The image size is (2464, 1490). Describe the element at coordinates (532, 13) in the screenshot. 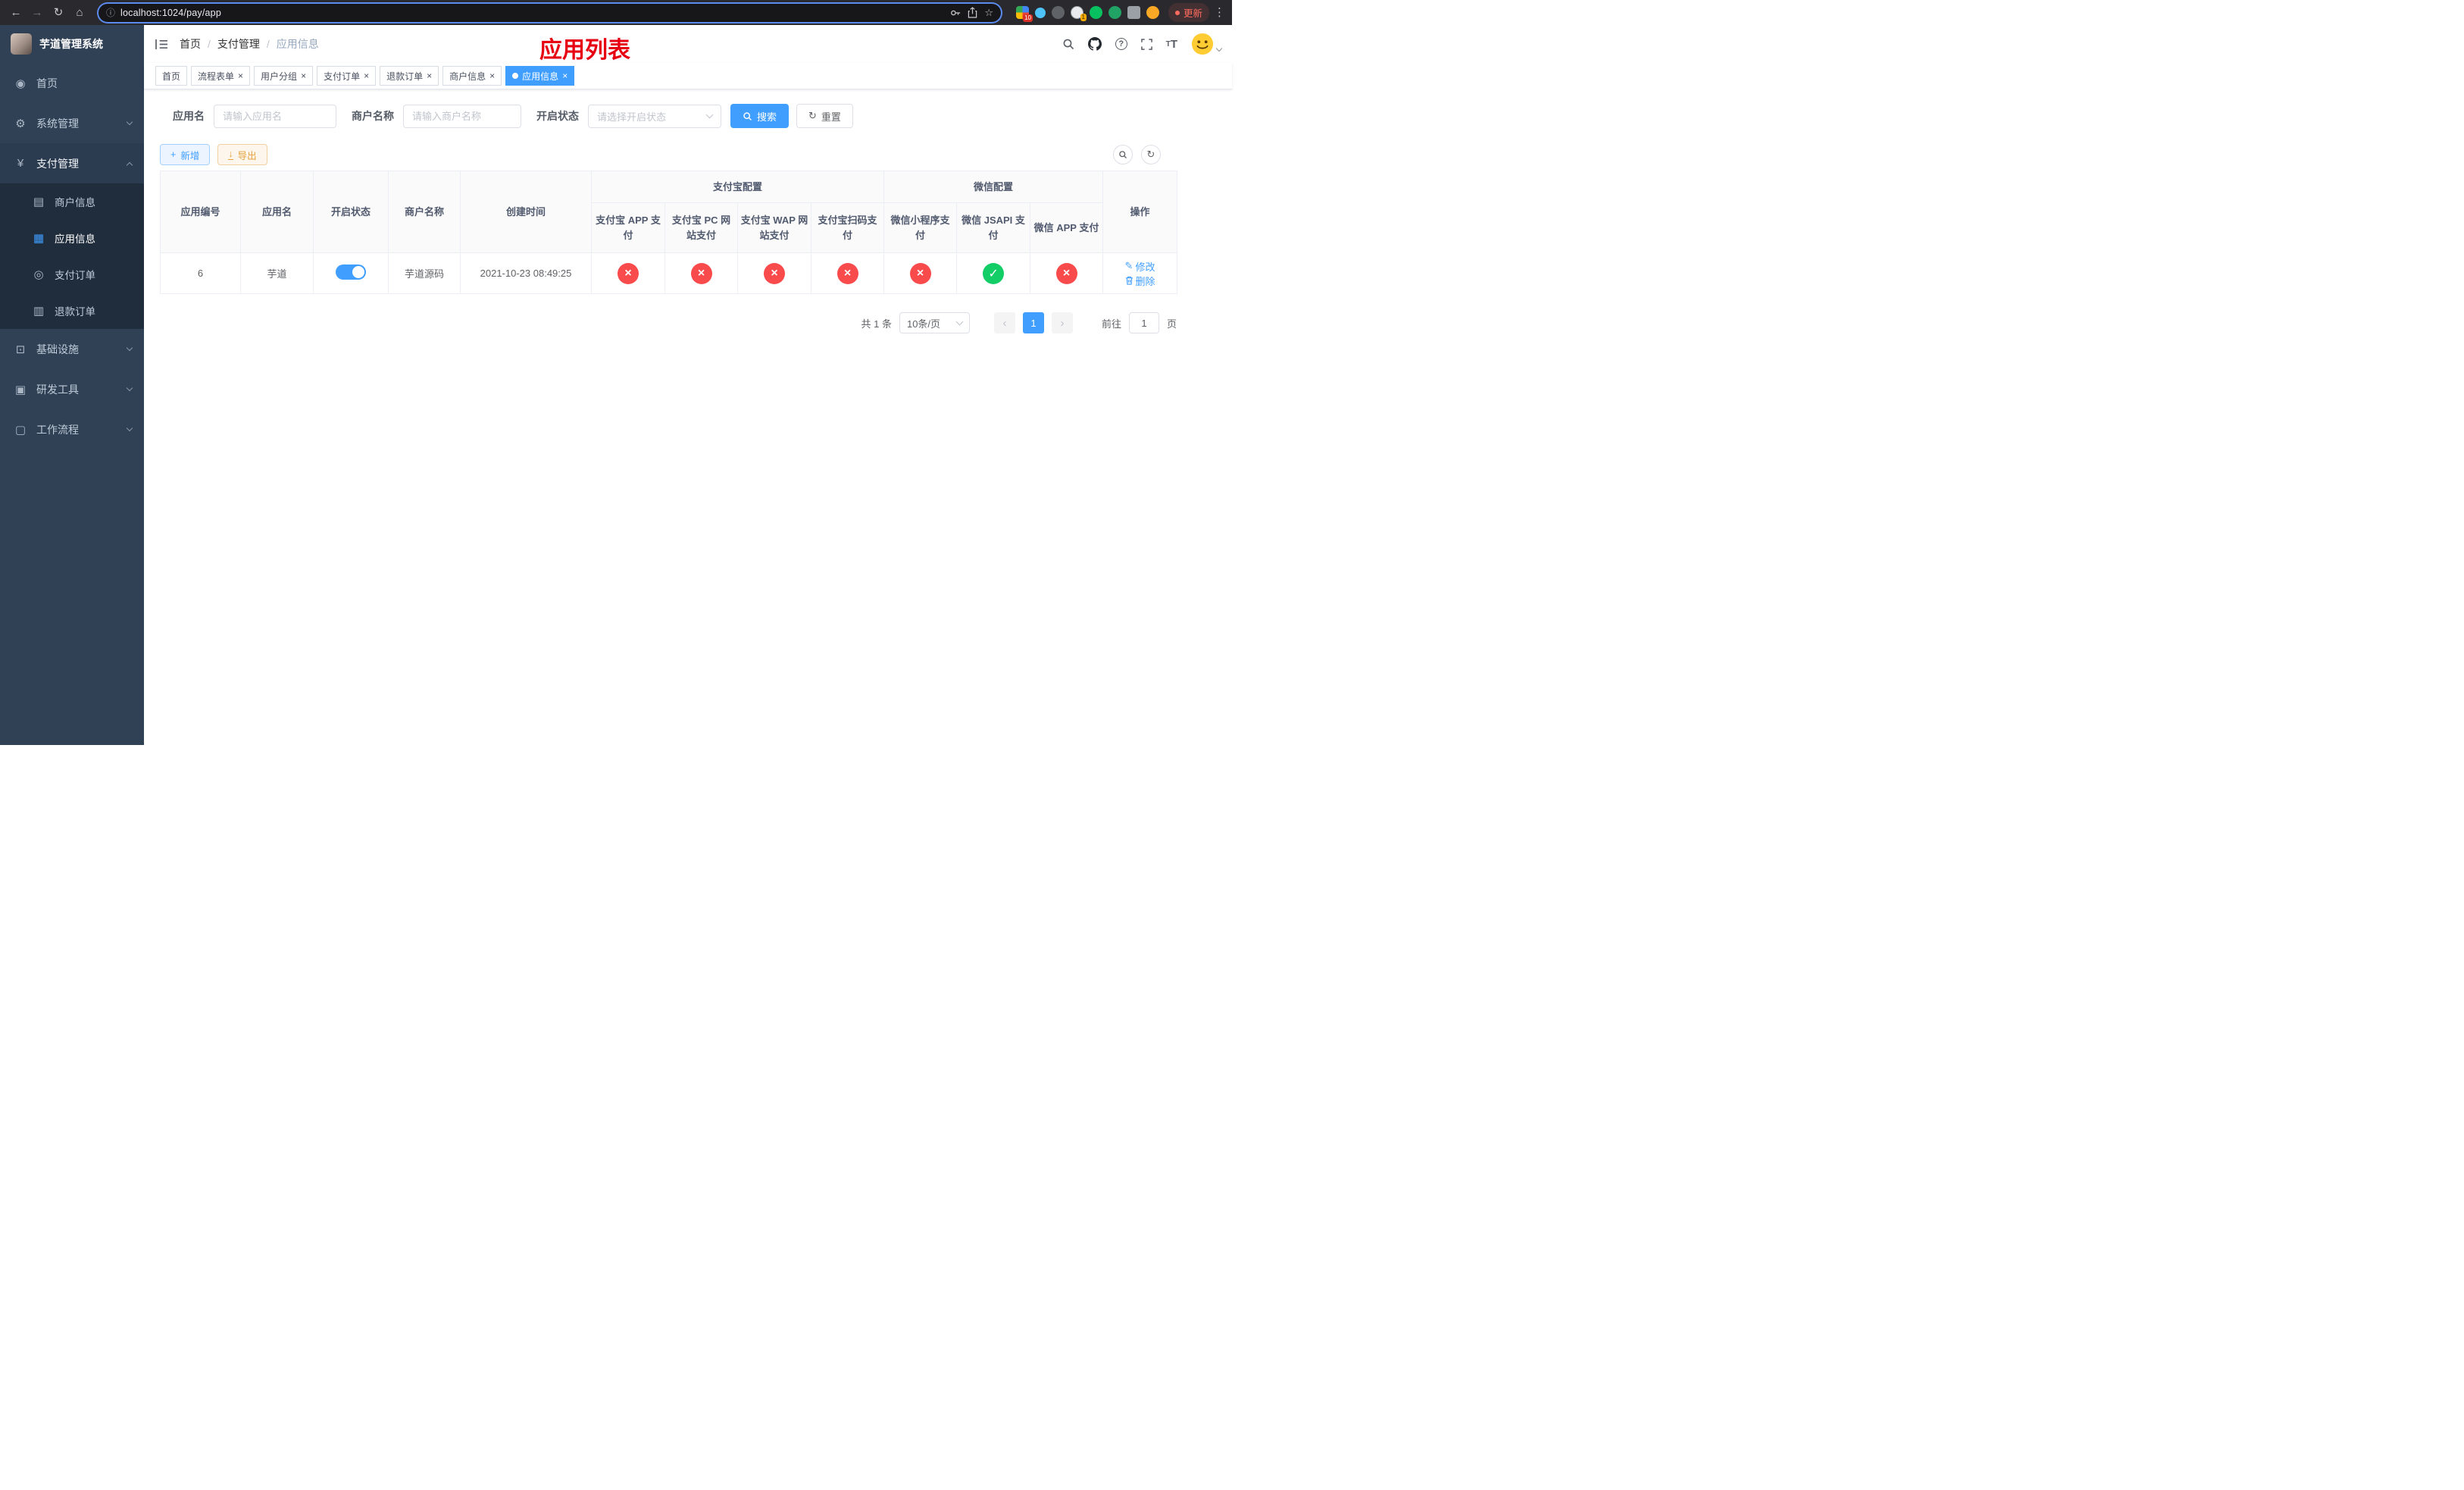

I see `url-text: localhost:1024/pay/app` at that location.